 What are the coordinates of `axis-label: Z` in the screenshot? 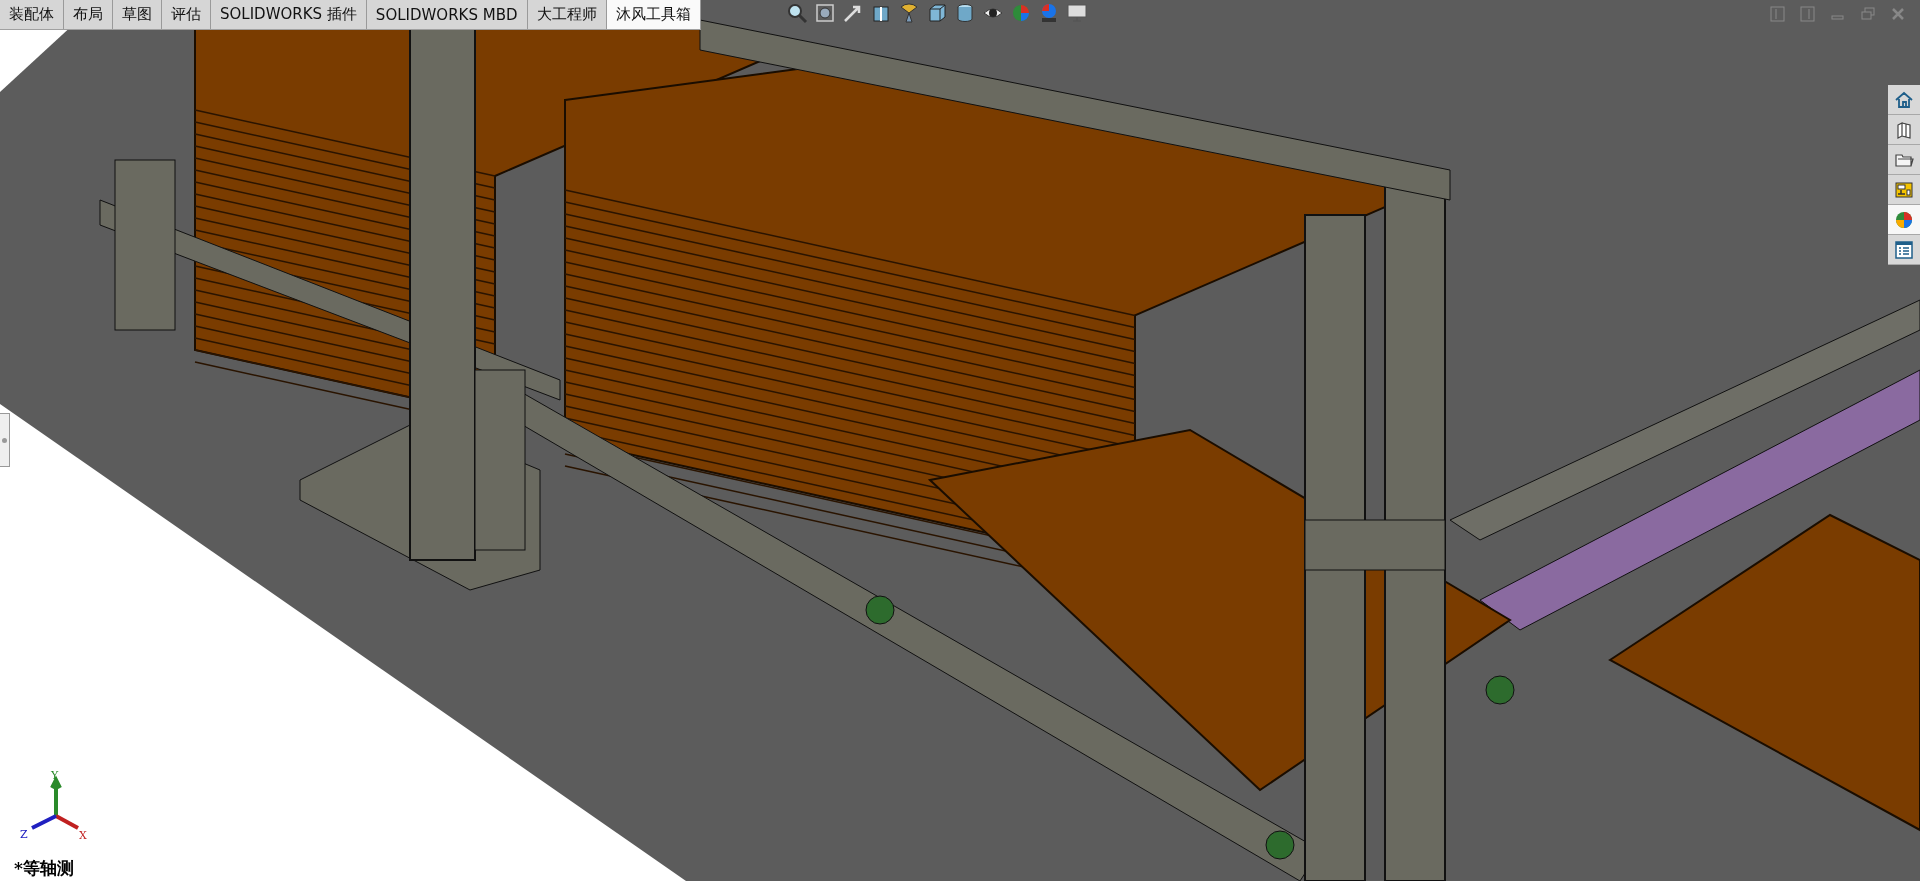 It's located at (24, 834).